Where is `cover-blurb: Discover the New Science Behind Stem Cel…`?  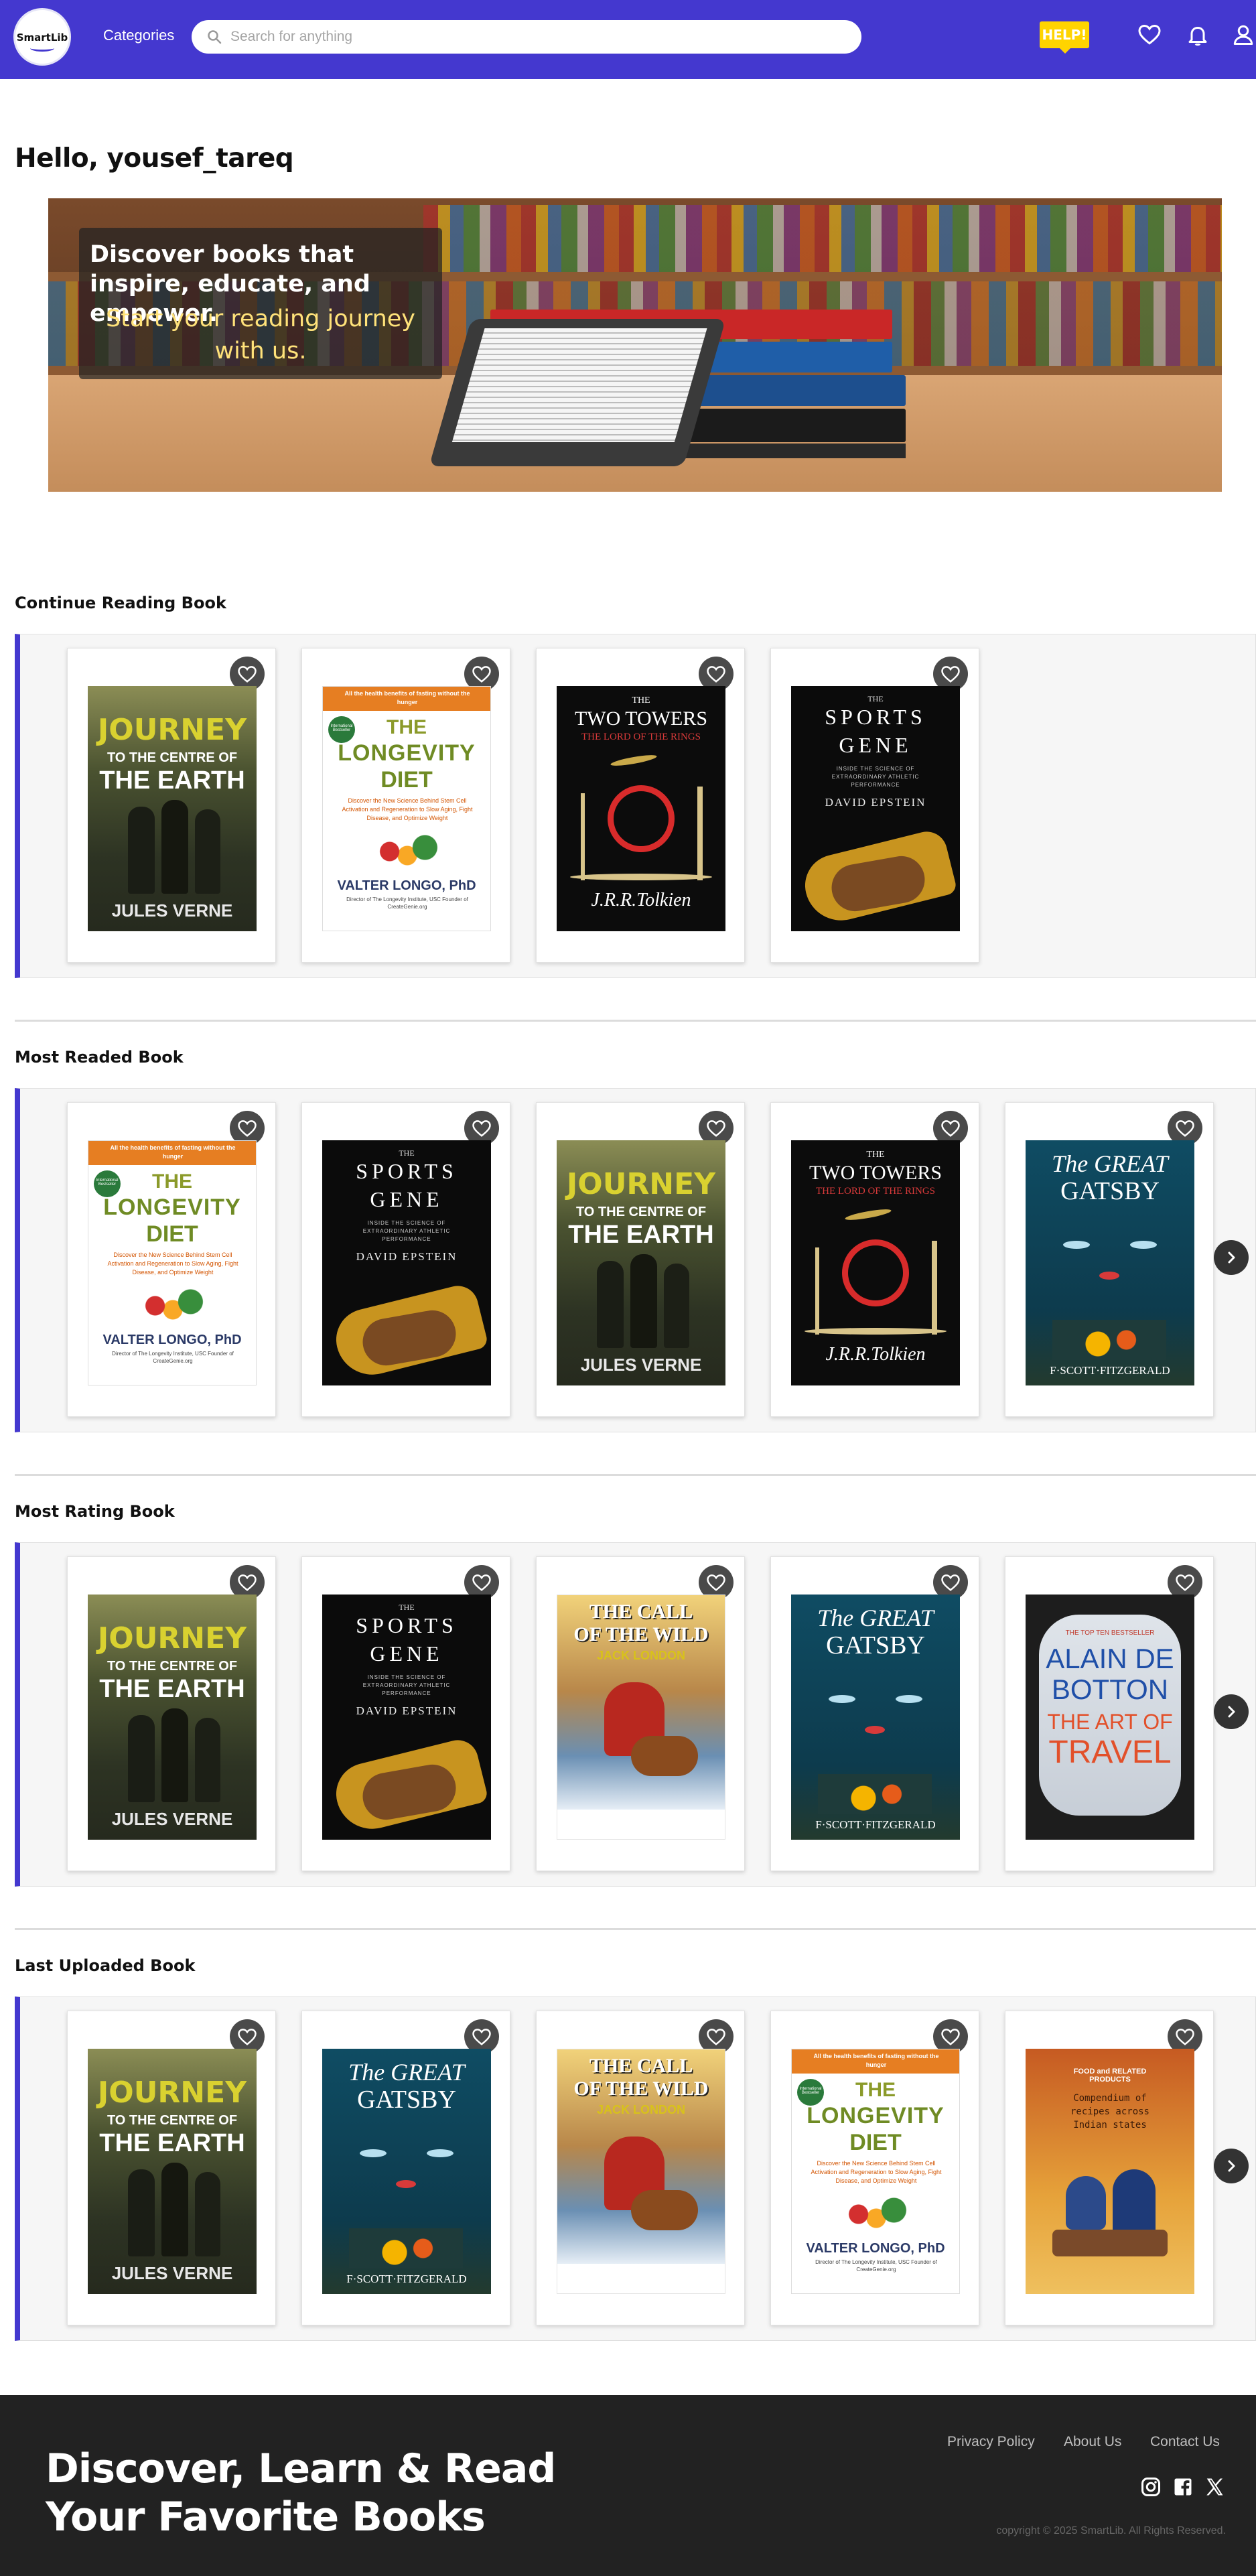 cover-blurb: Discover the New Science Behind Stem Cel… is located at coordinates (407, 809).